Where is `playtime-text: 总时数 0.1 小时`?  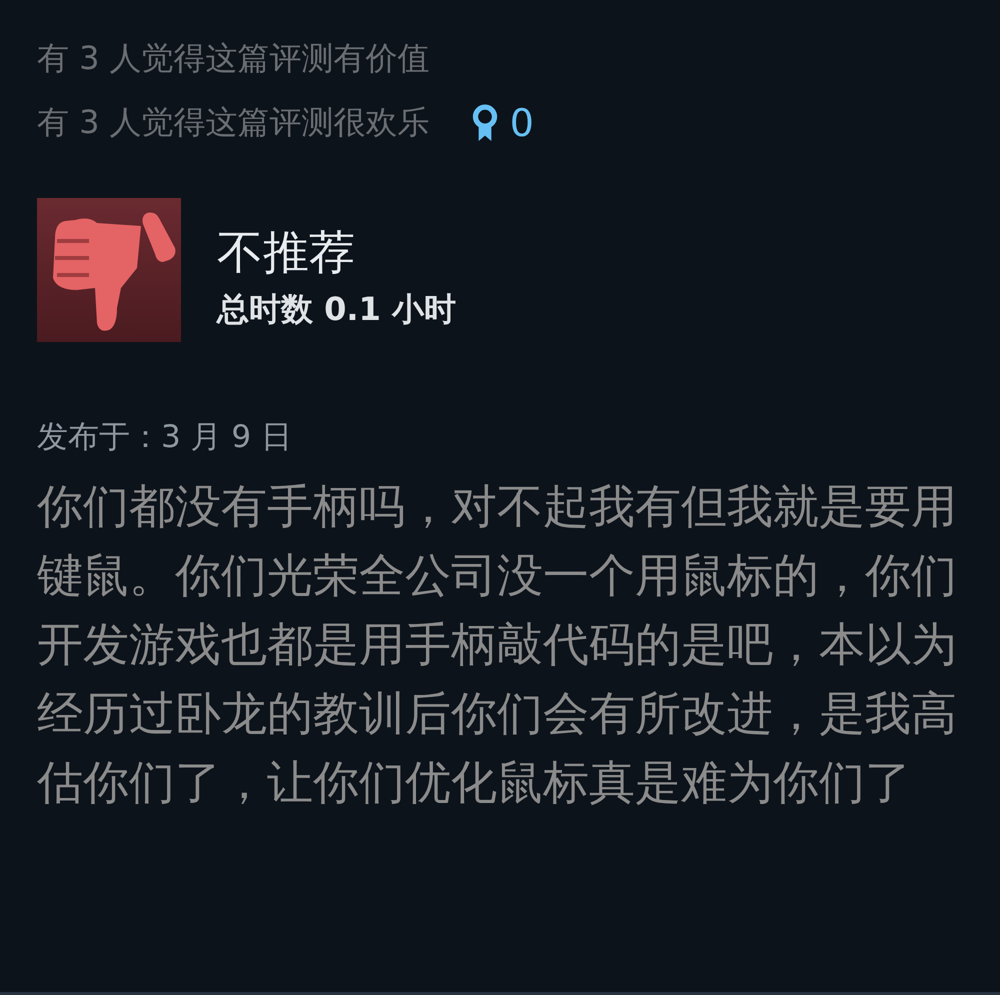
playtime-text: 总时数 0.1 小时 is located at coordinates (336, 309).